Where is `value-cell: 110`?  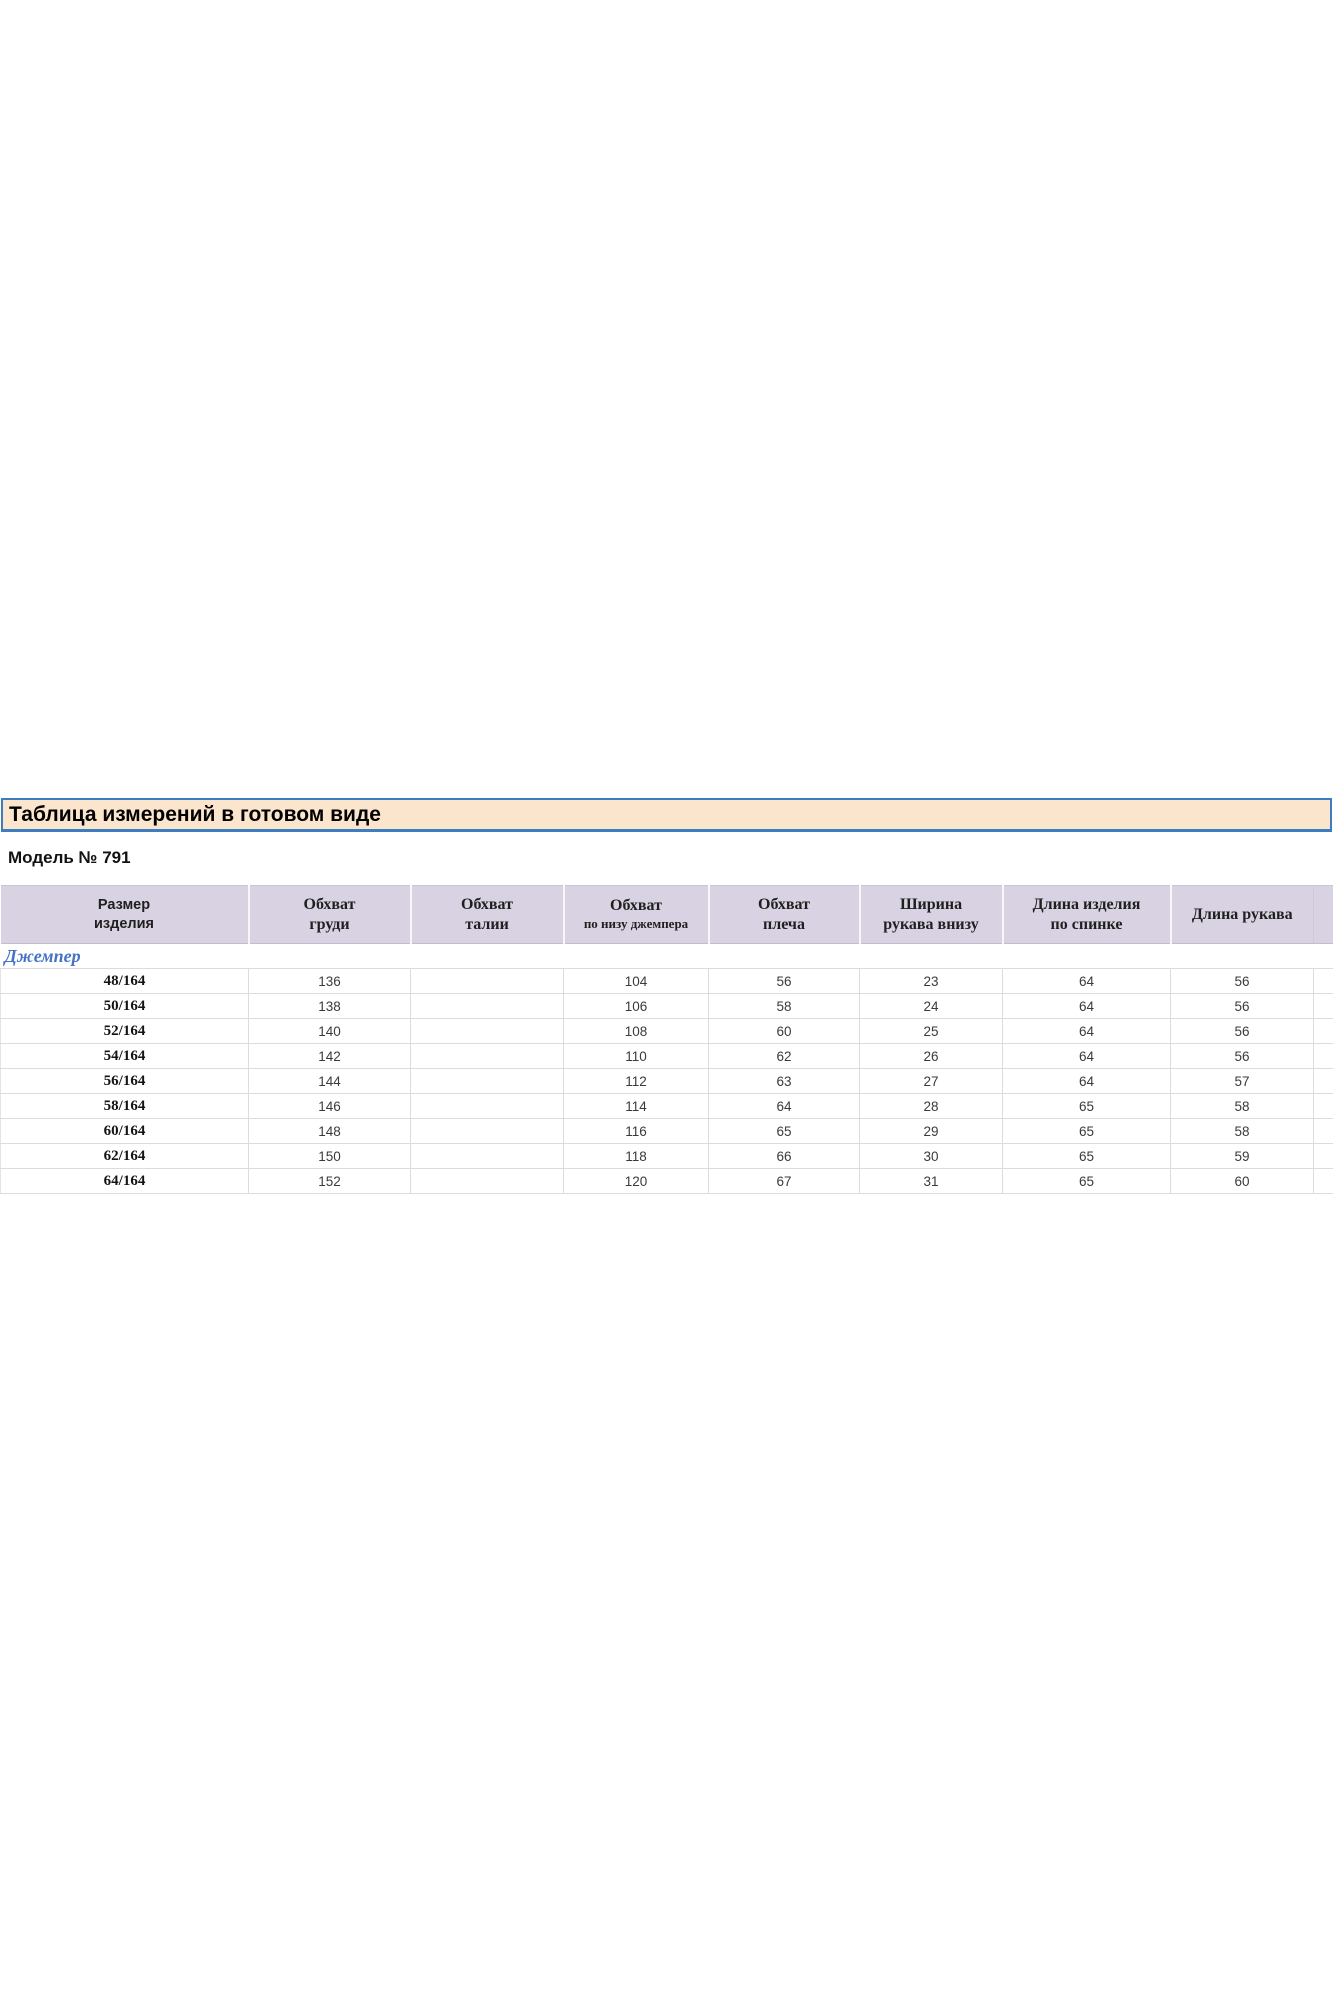
value-cell: 110 is located at coordinates (636, 1056).